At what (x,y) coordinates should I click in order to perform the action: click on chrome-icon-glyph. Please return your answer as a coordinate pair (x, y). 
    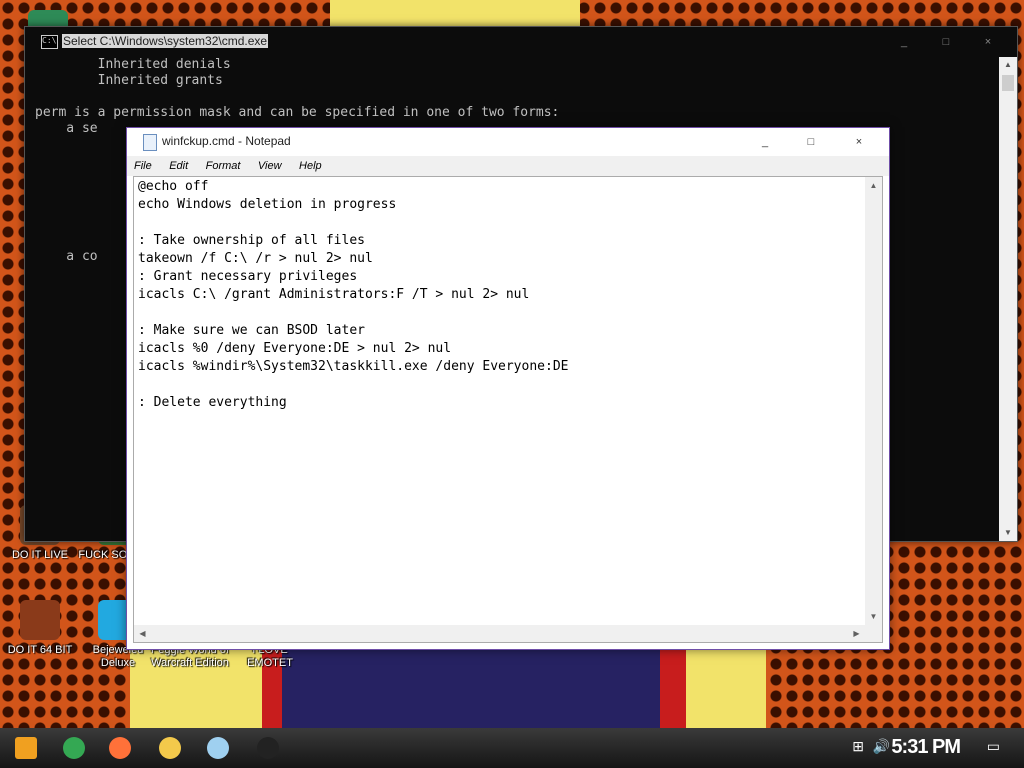
    Looking at the image, I should click on (74, 748).